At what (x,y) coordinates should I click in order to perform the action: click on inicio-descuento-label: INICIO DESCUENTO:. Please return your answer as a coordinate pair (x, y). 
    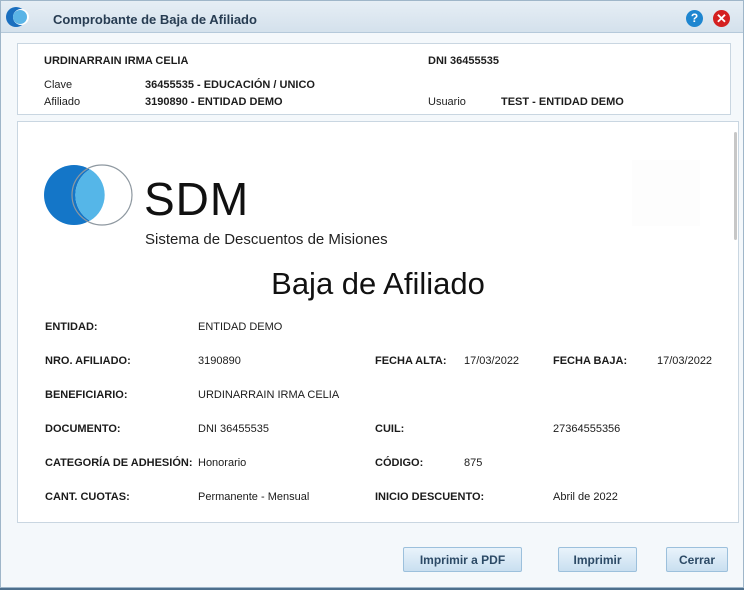
    Looking at the image, I should click on (430, 497).